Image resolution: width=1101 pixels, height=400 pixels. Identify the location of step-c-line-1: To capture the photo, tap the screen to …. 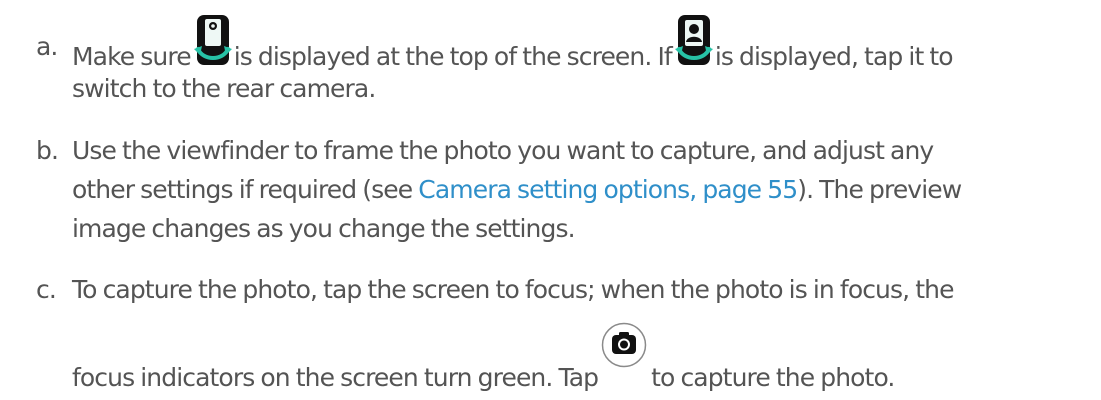
(513, 289).